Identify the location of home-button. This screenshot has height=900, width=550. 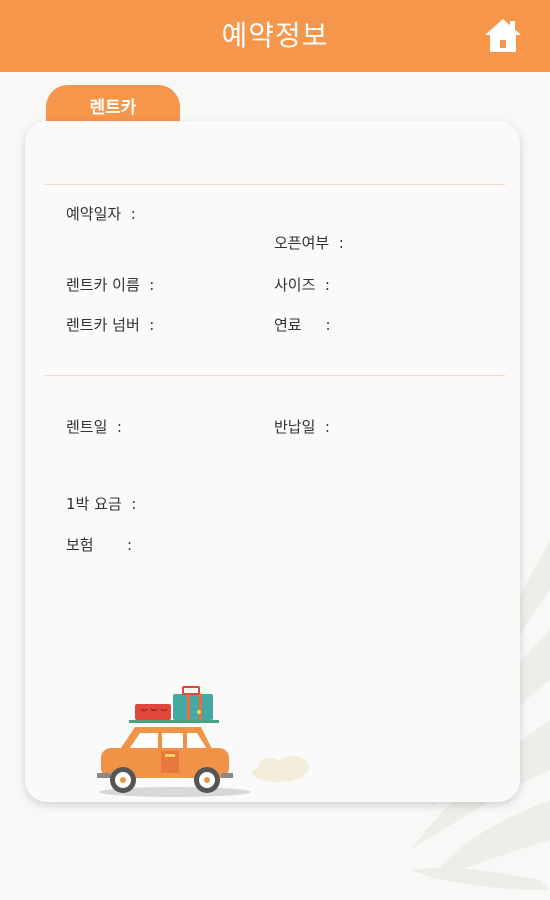
(503, 35).